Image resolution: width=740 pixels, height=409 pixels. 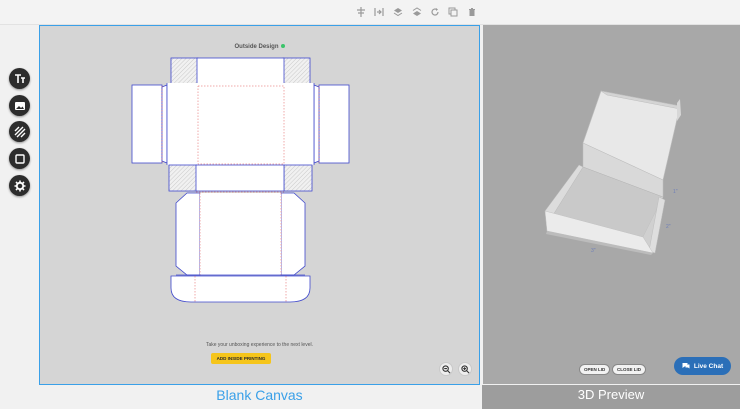 I want to click on dieline-lid-panel, so click(x=240, y=124).